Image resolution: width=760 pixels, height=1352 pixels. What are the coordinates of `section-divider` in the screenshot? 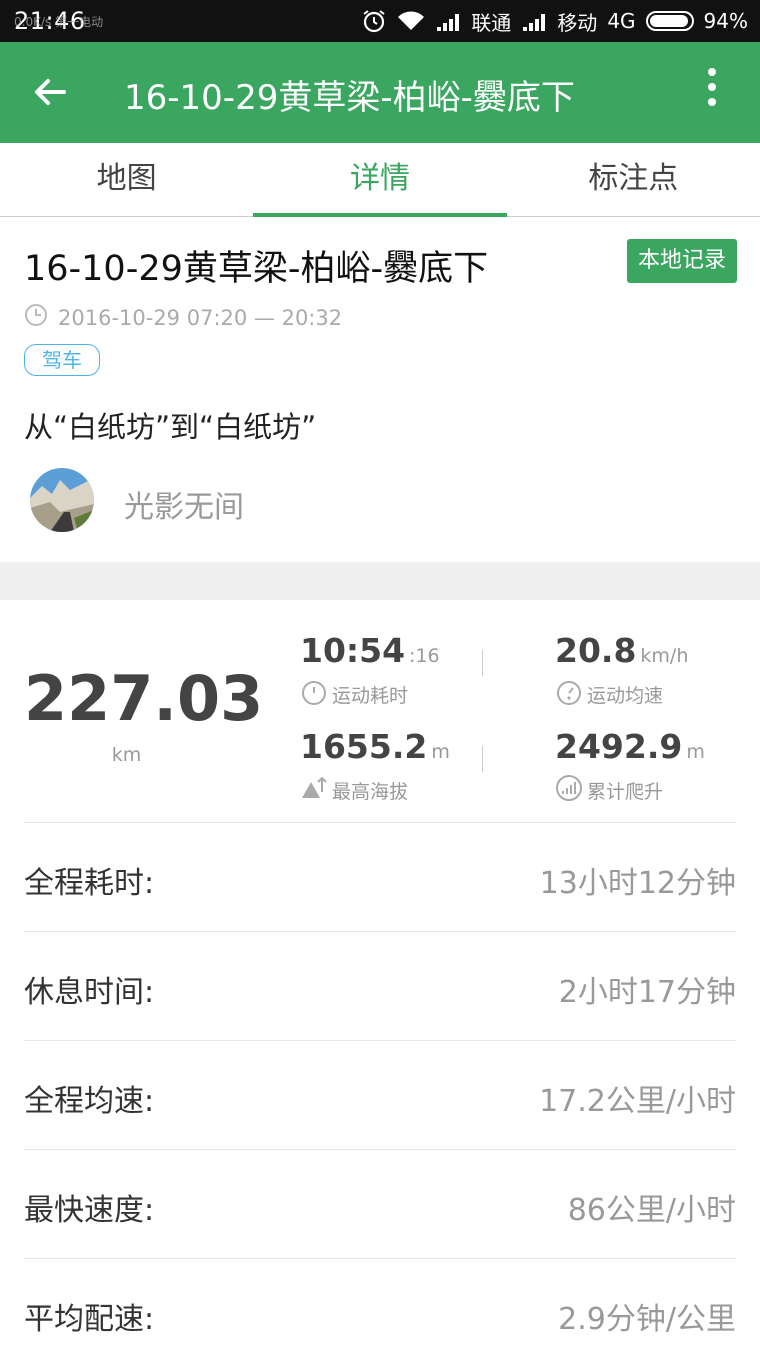 It's located at (380, 581).